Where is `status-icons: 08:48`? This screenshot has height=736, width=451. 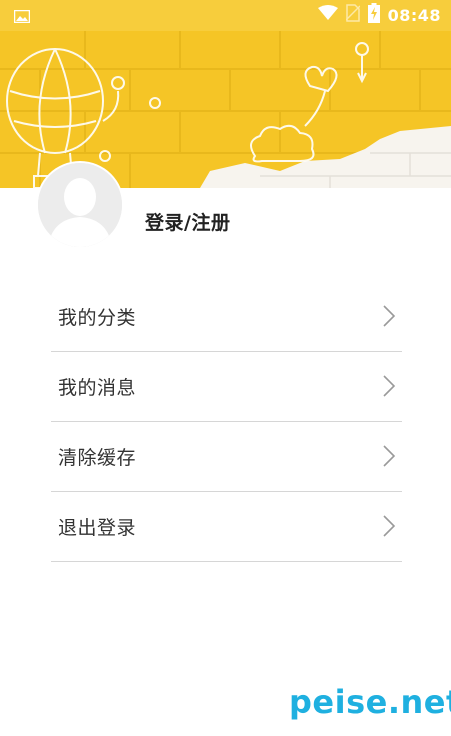 status-icons: 08:48 is located at coordinates (379, 15).